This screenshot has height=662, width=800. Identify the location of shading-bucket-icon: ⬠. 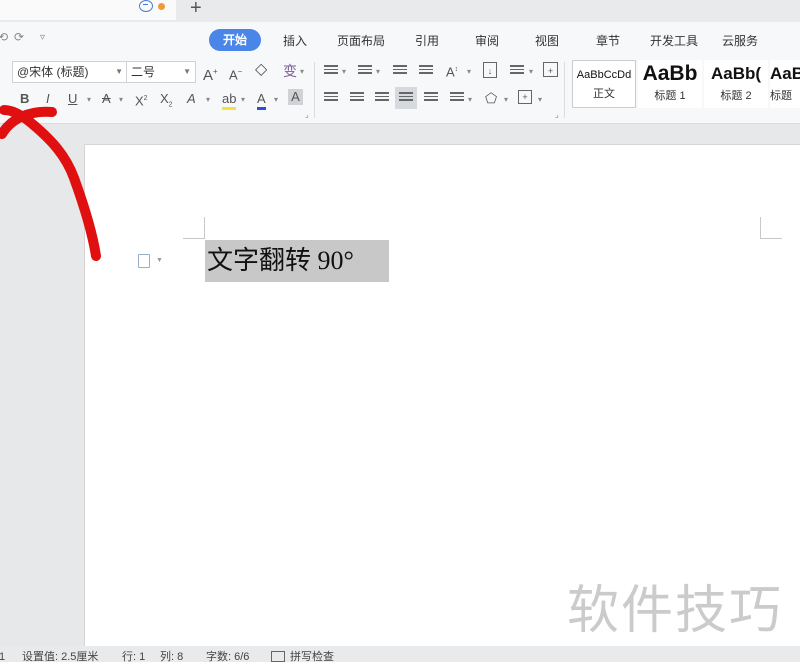
(491, 98).